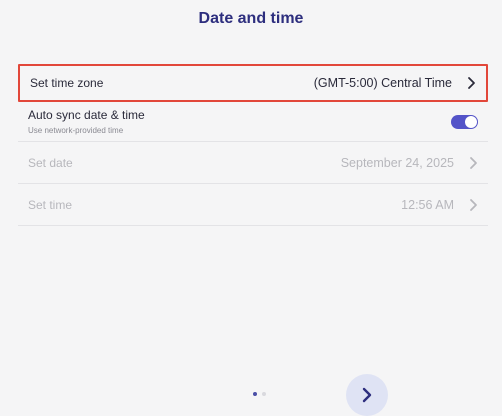 Image resolution: width=502 pixels, height=416 pixels. I want to click on next-button, so click(367, 395).